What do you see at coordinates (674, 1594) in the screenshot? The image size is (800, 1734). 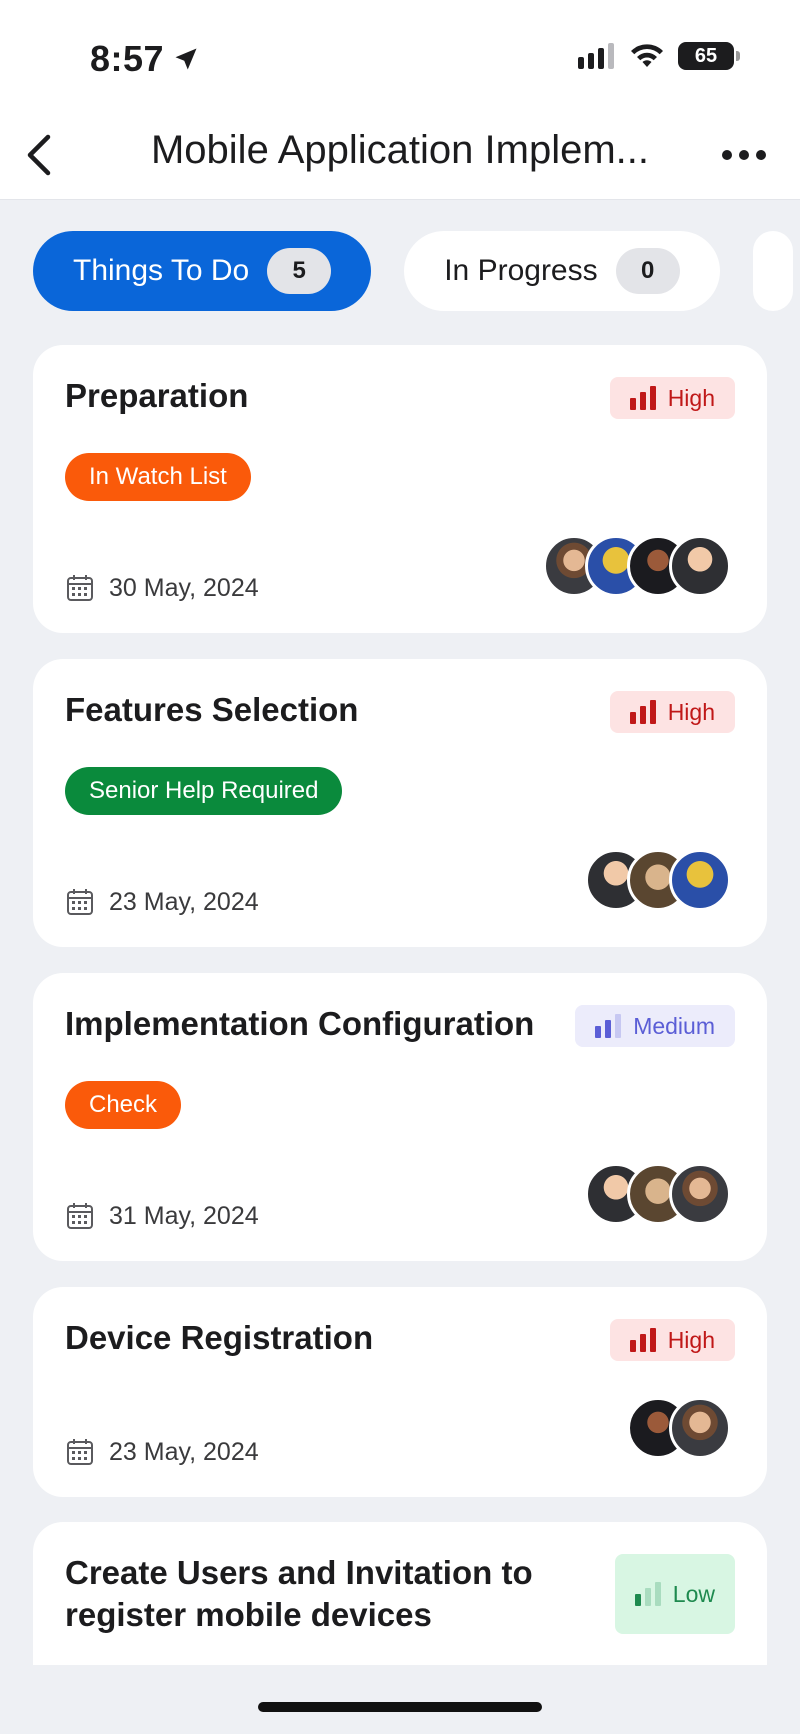 I see `priority-badge: Low` at bounding box center [674, 1594].